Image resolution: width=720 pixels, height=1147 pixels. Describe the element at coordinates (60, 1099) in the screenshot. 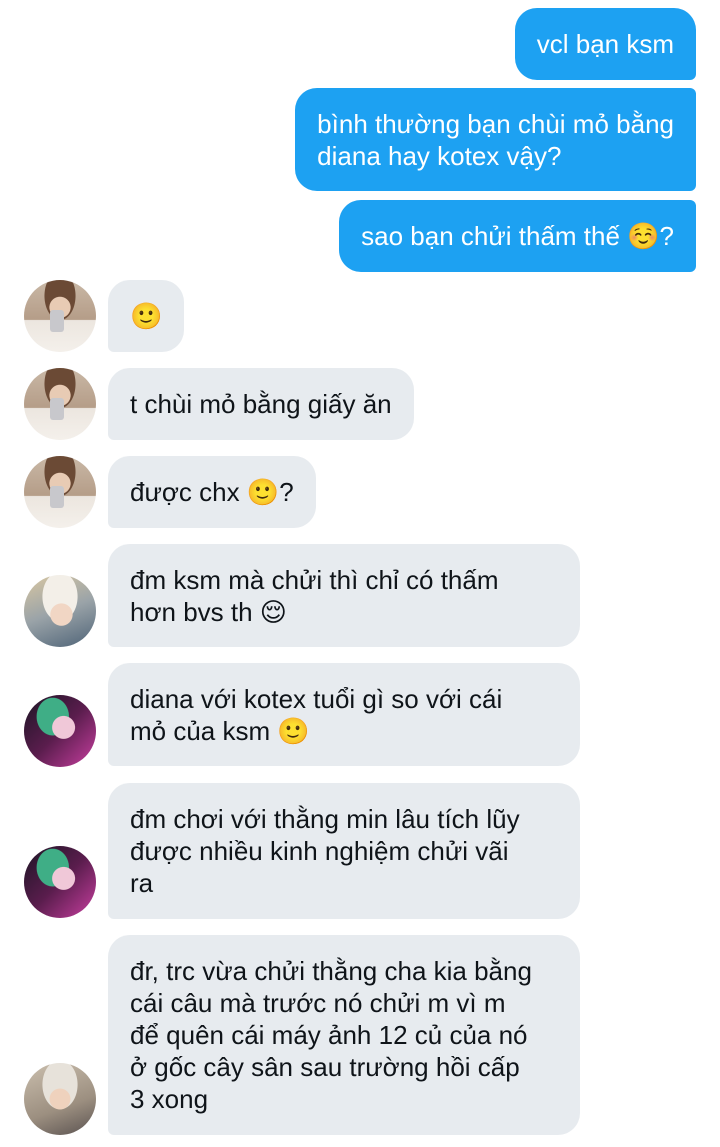

I see `avatar-user-d` at that location.